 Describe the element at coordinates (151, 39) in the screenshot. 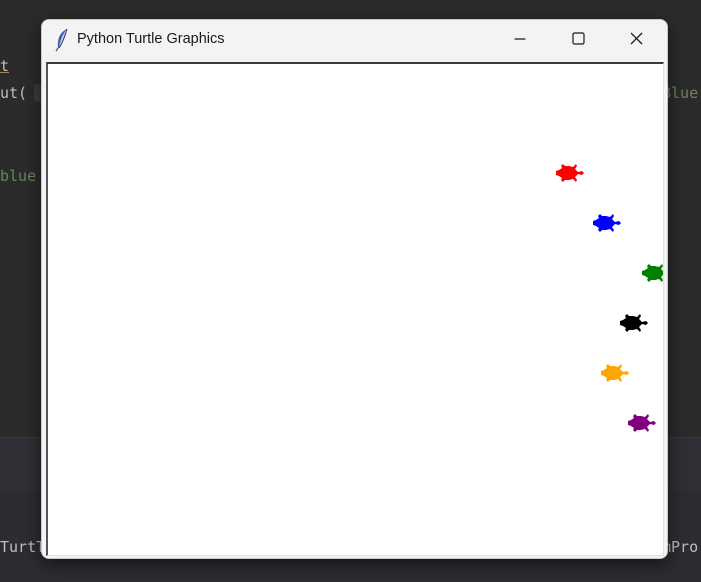

I see `window-title: Python Turtle Graphics` at that location.